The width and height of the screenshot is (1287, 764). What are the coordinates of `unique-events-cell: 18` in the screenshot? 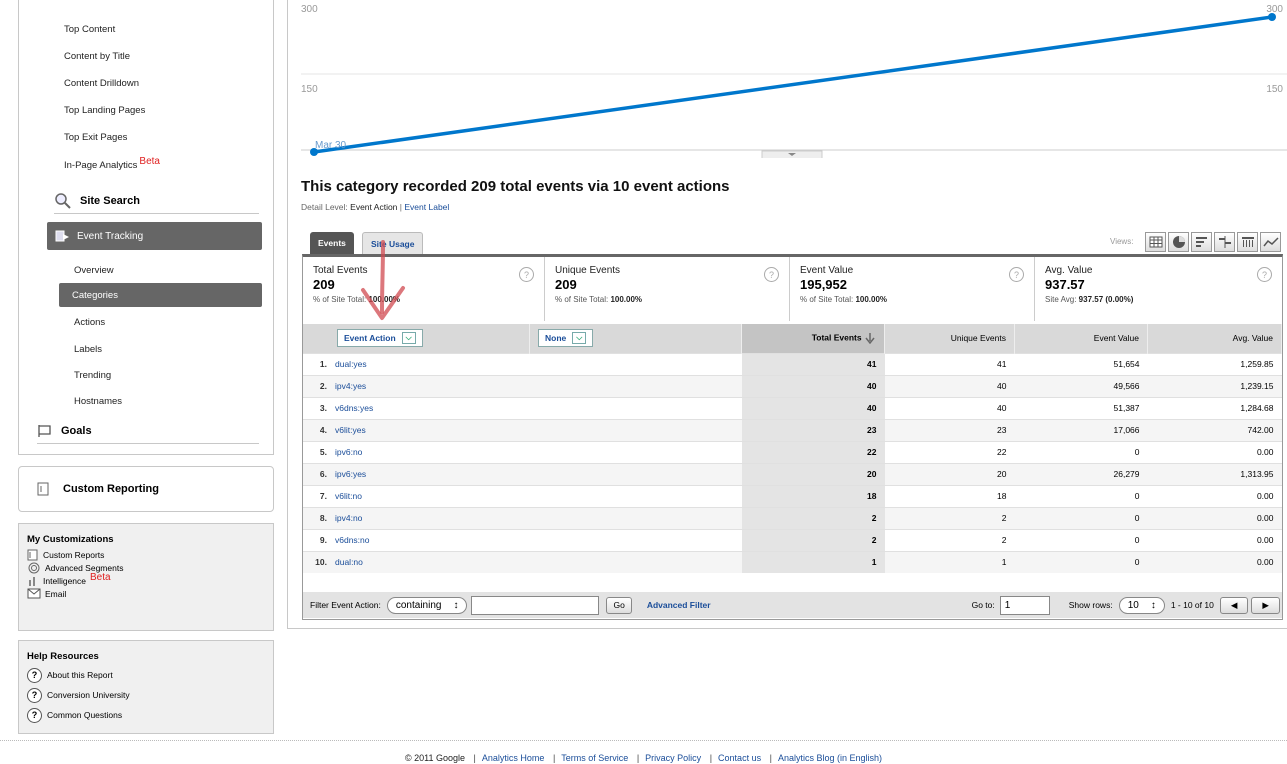 It's located at (949, 495).